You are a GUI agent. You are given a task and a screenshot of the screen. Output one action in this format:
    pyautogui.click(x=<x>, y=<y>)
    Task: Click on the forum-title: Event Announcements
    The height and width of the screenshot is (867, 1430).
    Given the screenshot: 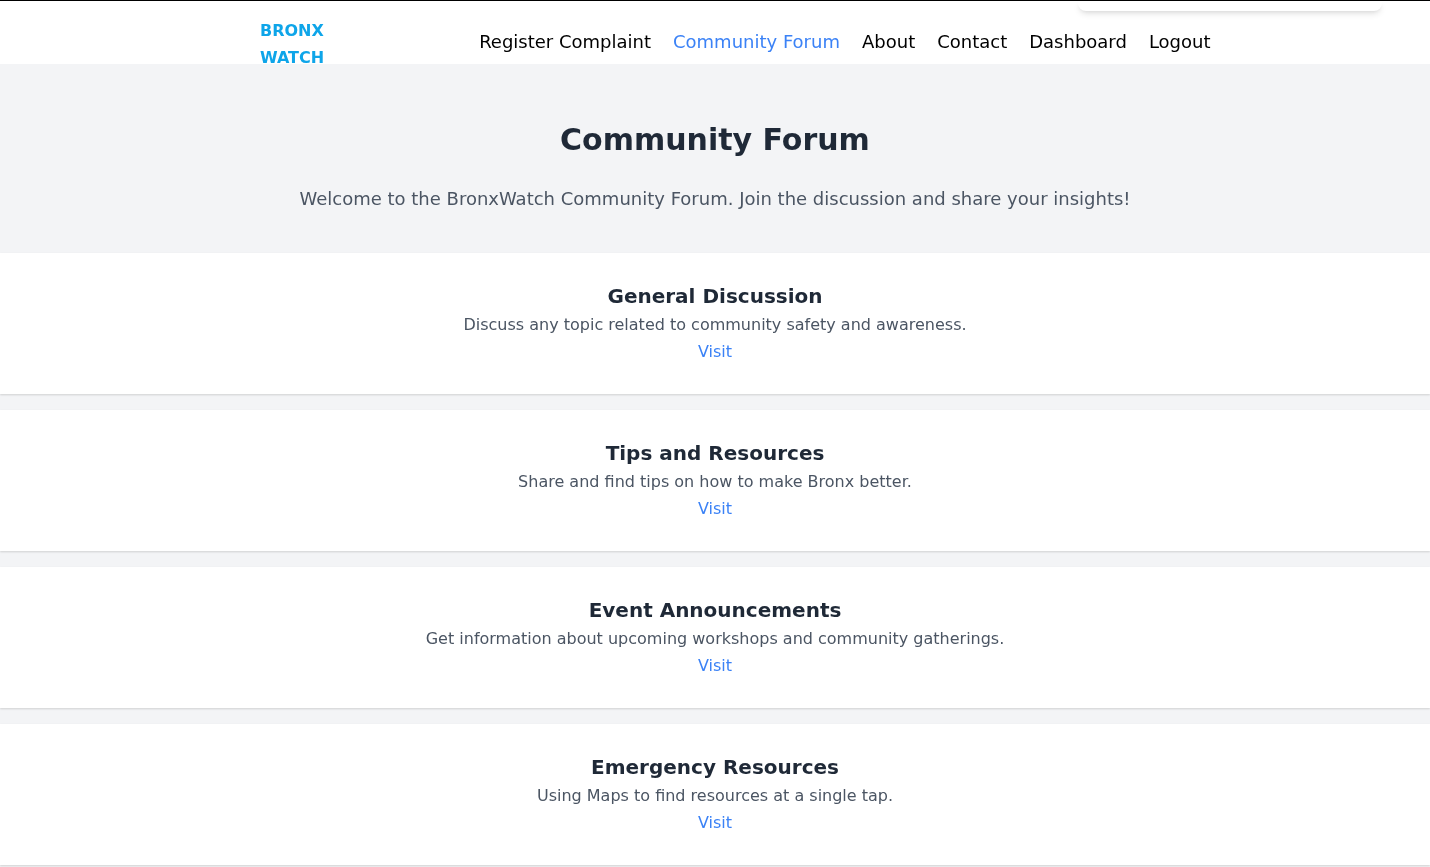 What is the action you would take?
    pyautogui.click(x=715, y=610)
    